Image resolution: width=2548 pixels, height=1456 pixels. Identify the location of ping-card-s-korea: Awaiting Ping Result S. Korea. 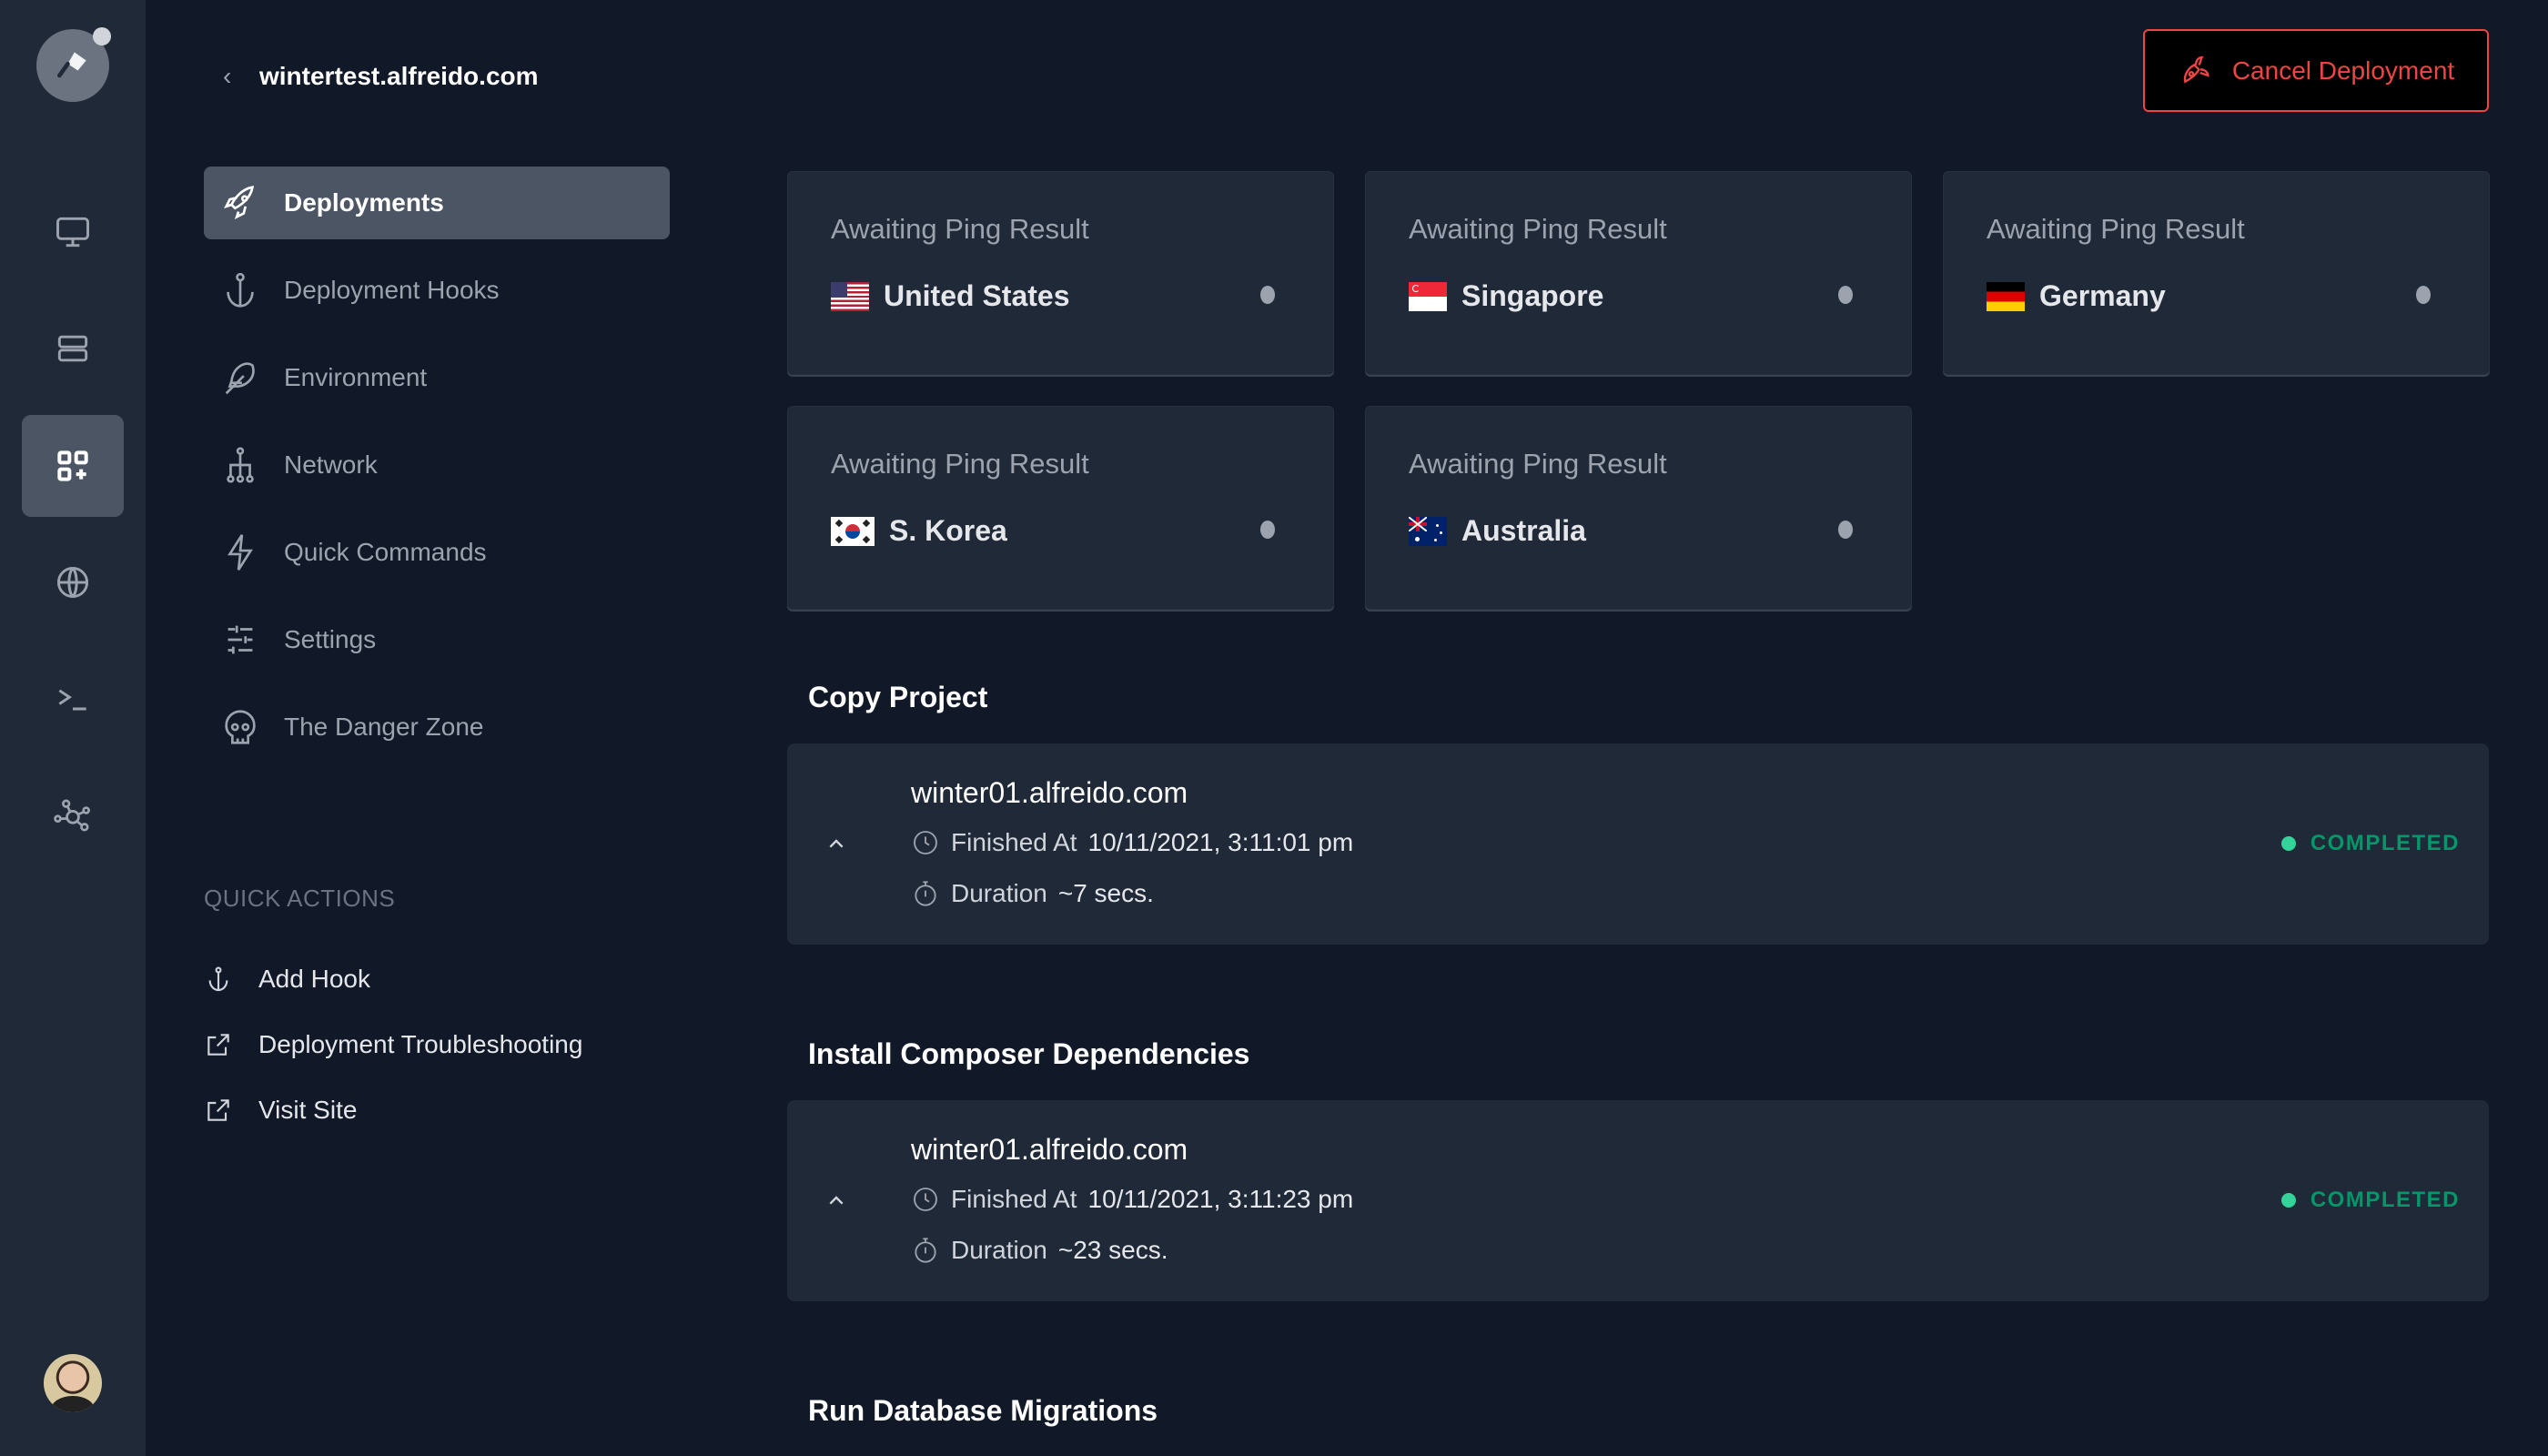
(1061, 508).